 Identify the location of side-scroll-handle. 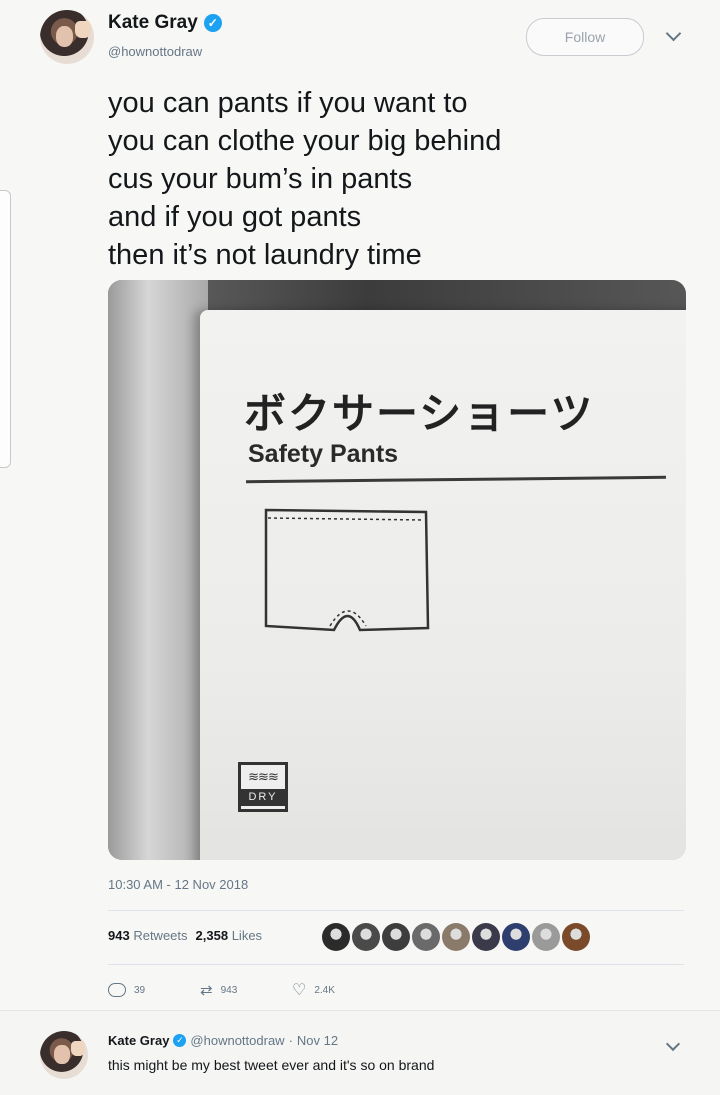
(5, 329).